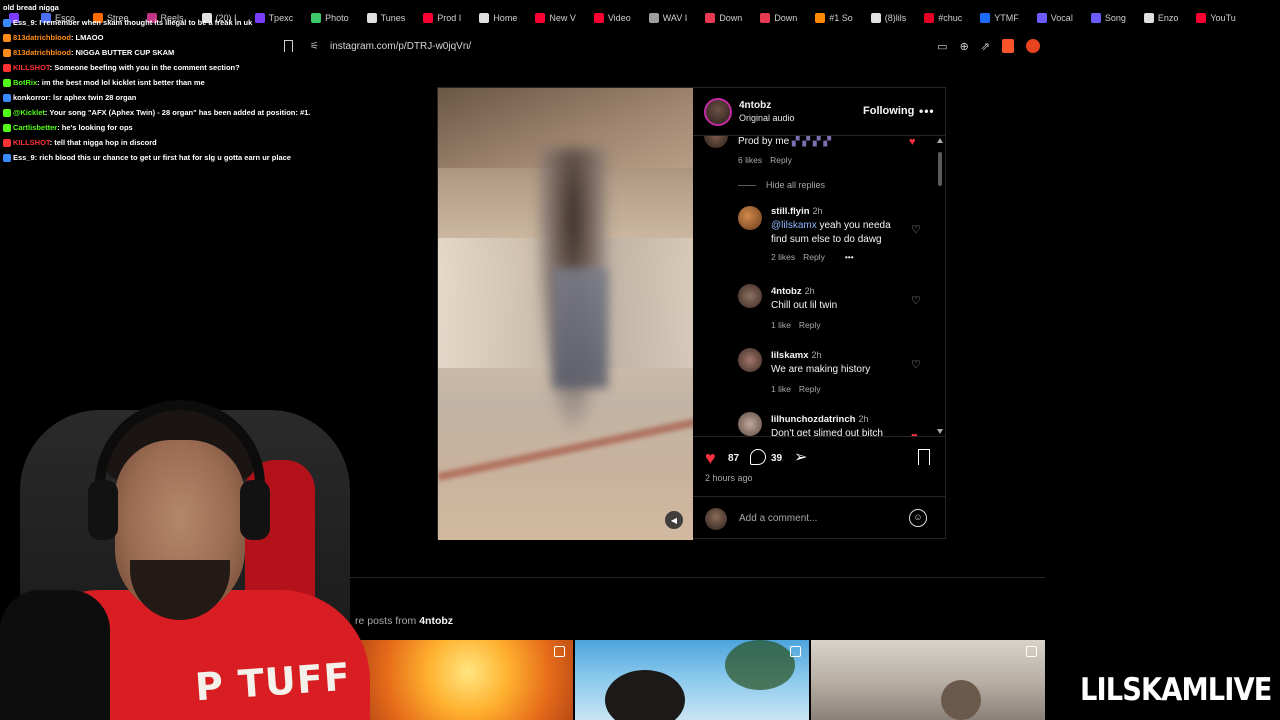 The width and height of the screenshot is (1280, 720). Describe the element at coordinates (1055, 18) in the screenshot. I see `bookmark-item: Vocal` at that location.